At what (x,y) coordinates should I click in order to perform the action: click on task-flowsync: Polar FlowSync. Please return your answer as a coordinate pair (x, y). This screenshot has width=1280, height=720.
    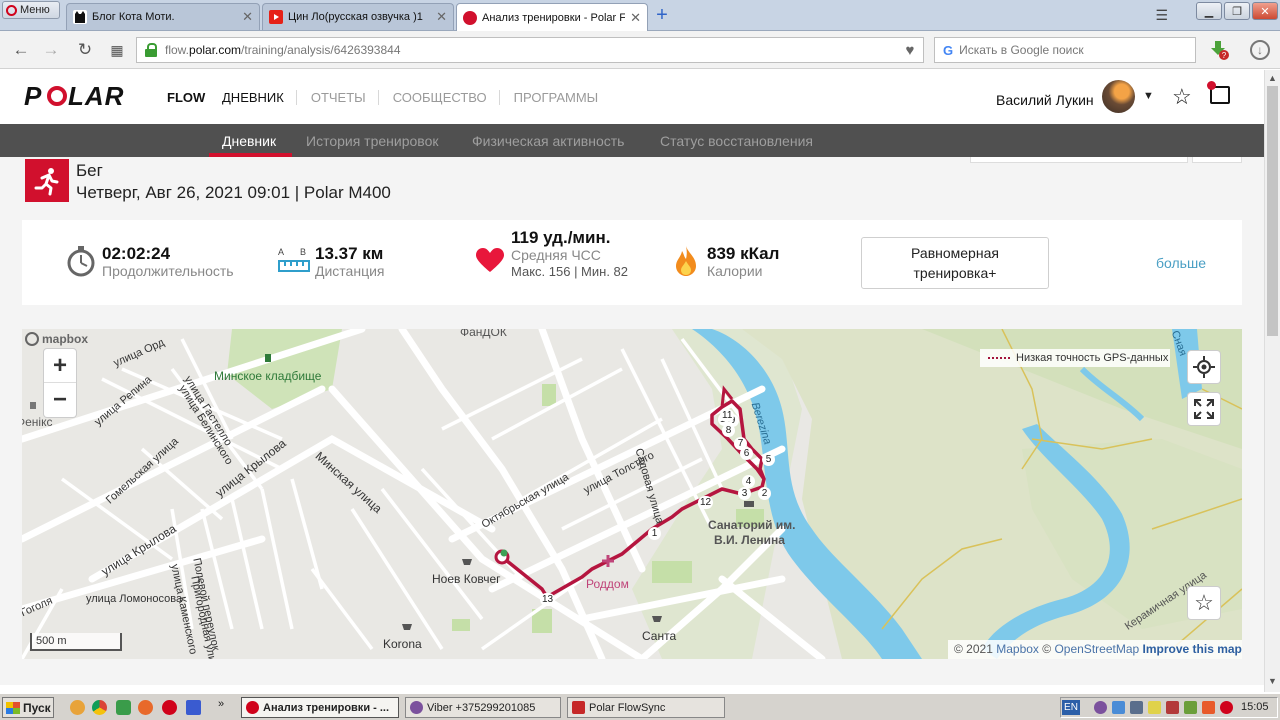
    Looking at the image, I should click on (646, 707).